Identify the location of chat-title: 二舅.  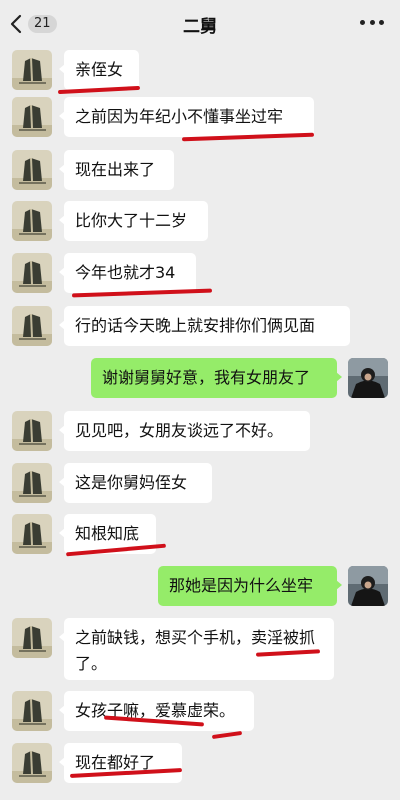
(200, 27).